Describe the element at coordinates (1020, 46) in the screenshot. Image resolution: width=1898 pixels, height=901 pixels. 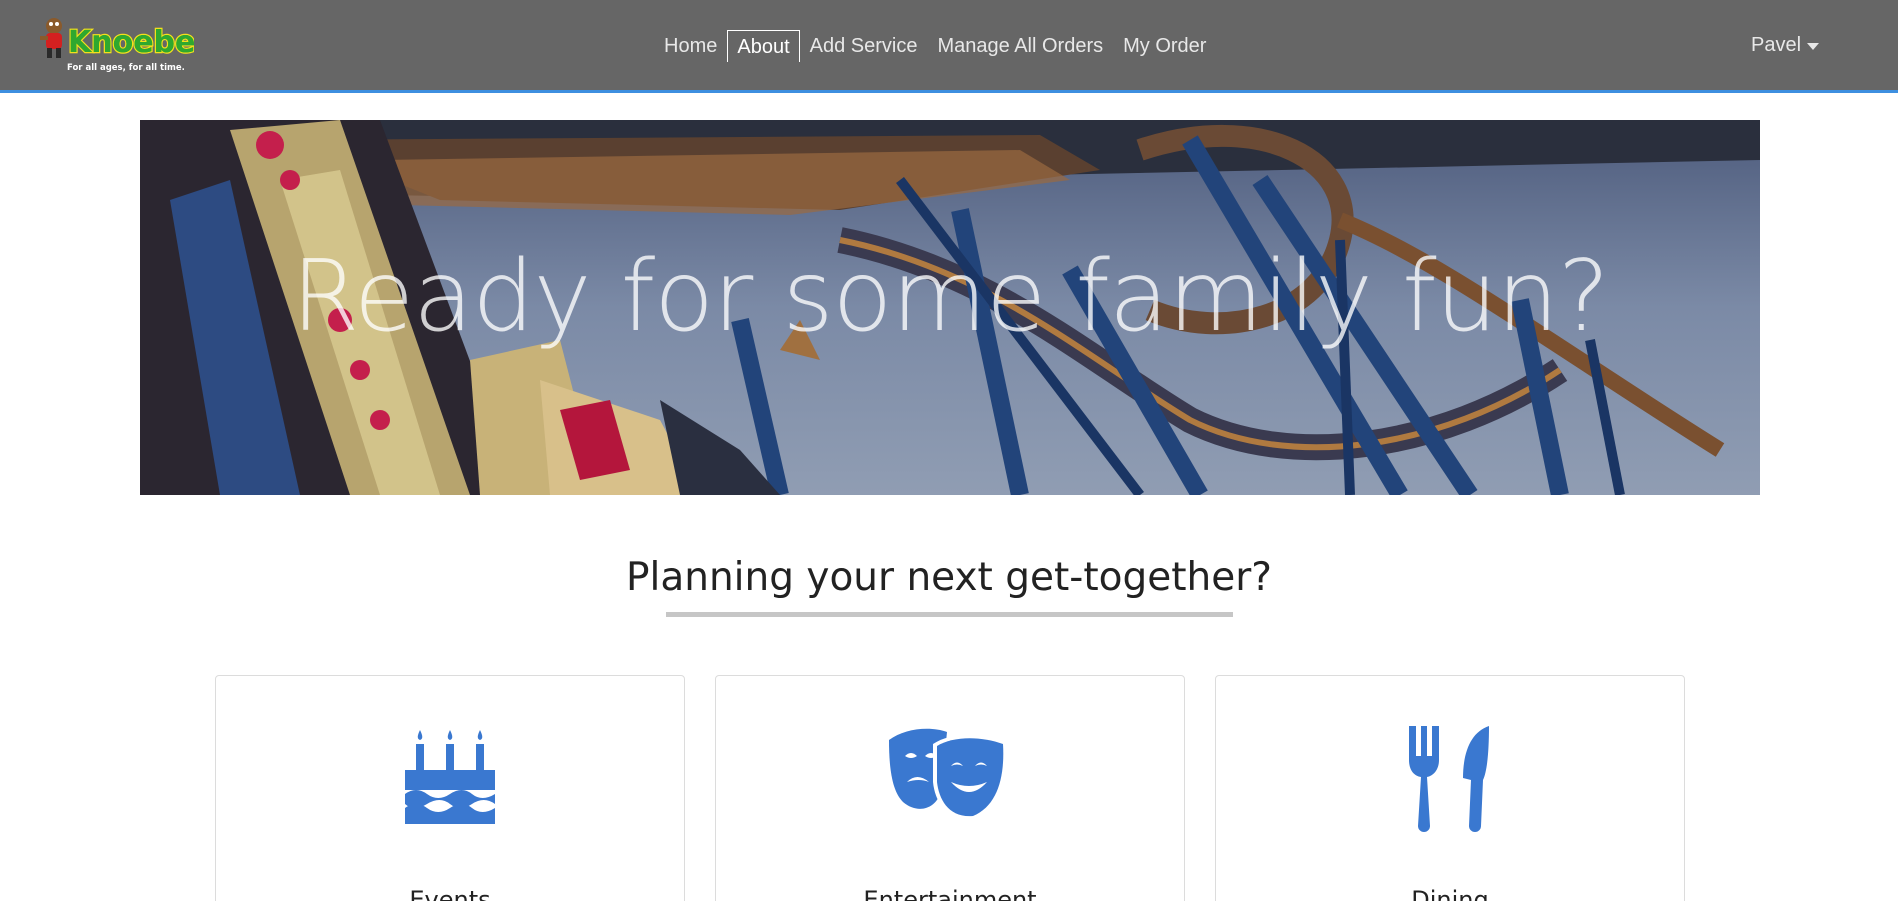
I see `nav-manage-all-orders: Manage All Orders` at that location.